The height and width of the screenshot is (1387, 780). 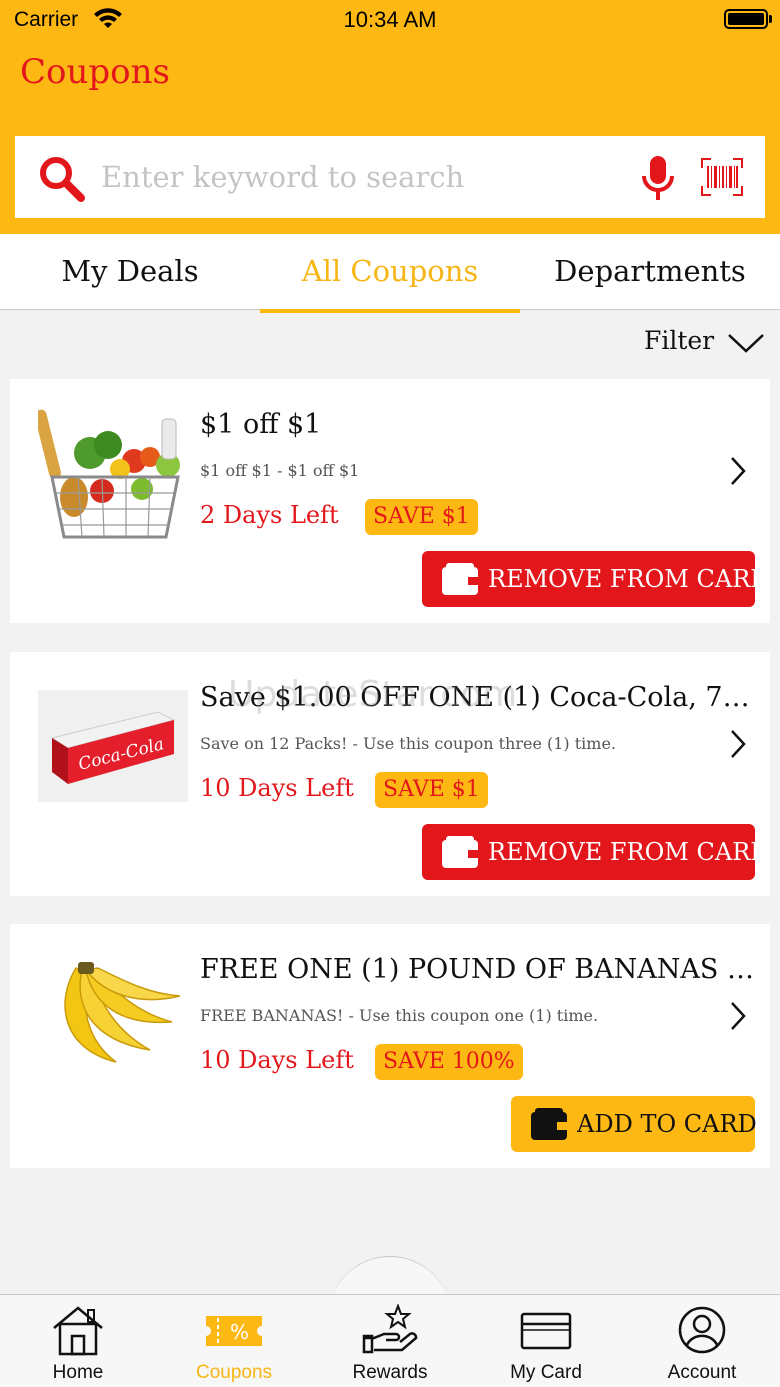 What do you see at coordinates (702, 1372) in the screenshot?
I see `nav-label: Account` at bounding box center [702, 1372].